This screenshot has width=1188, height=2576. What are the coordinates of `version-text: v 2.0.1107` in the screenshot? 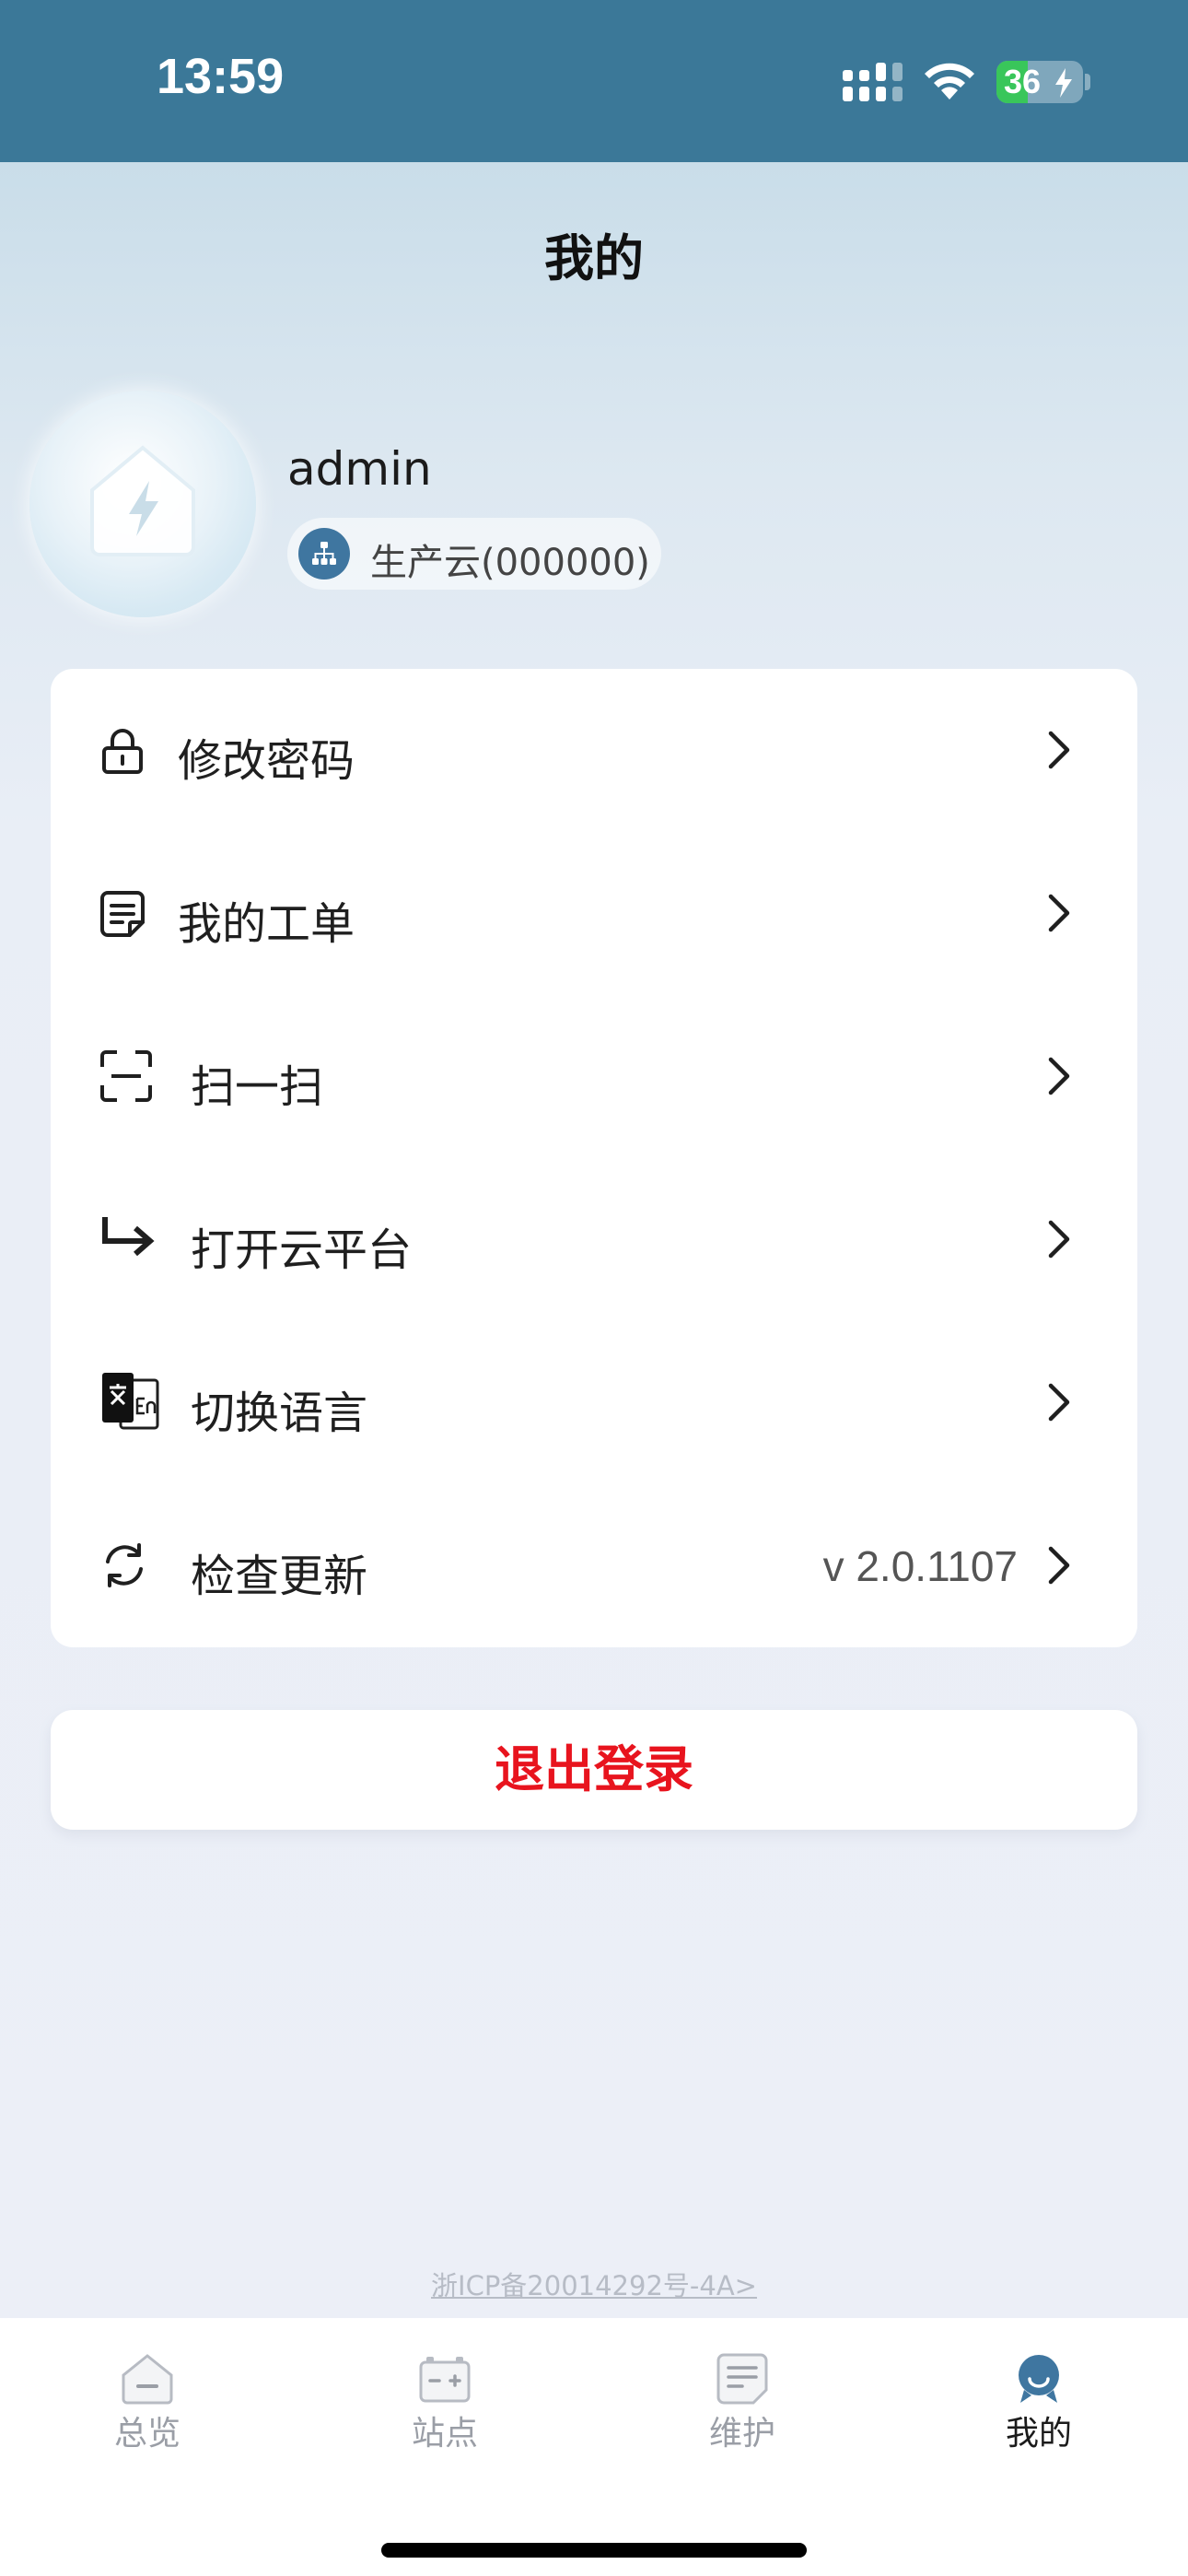 It's located at (920, 1566).